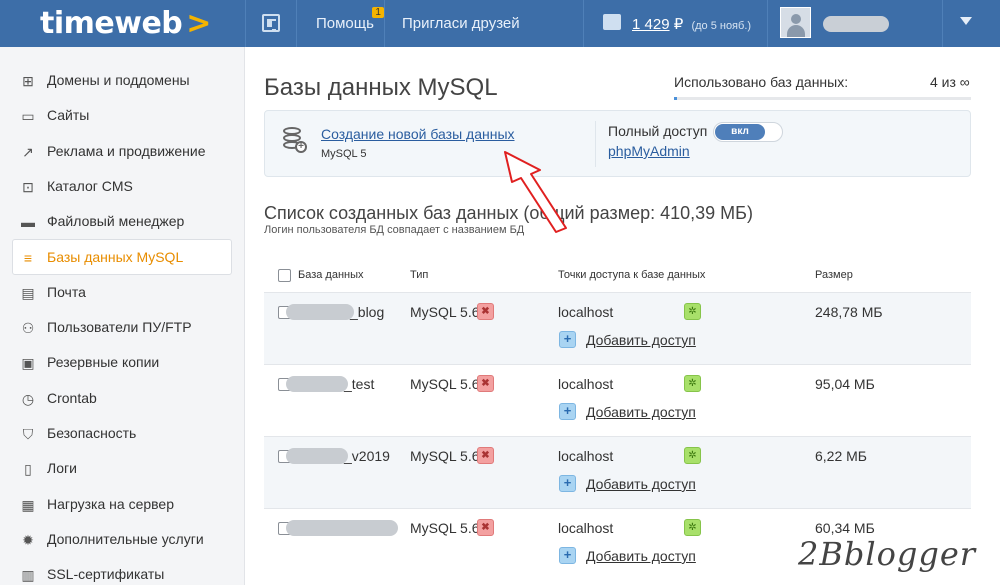 Image resolution: width=1000 pixels, height=585 pixels. What do you see at coordinates (284, 275) in the screenshot?
I see `select-all-checkbox` at bounding box center [284, 275].